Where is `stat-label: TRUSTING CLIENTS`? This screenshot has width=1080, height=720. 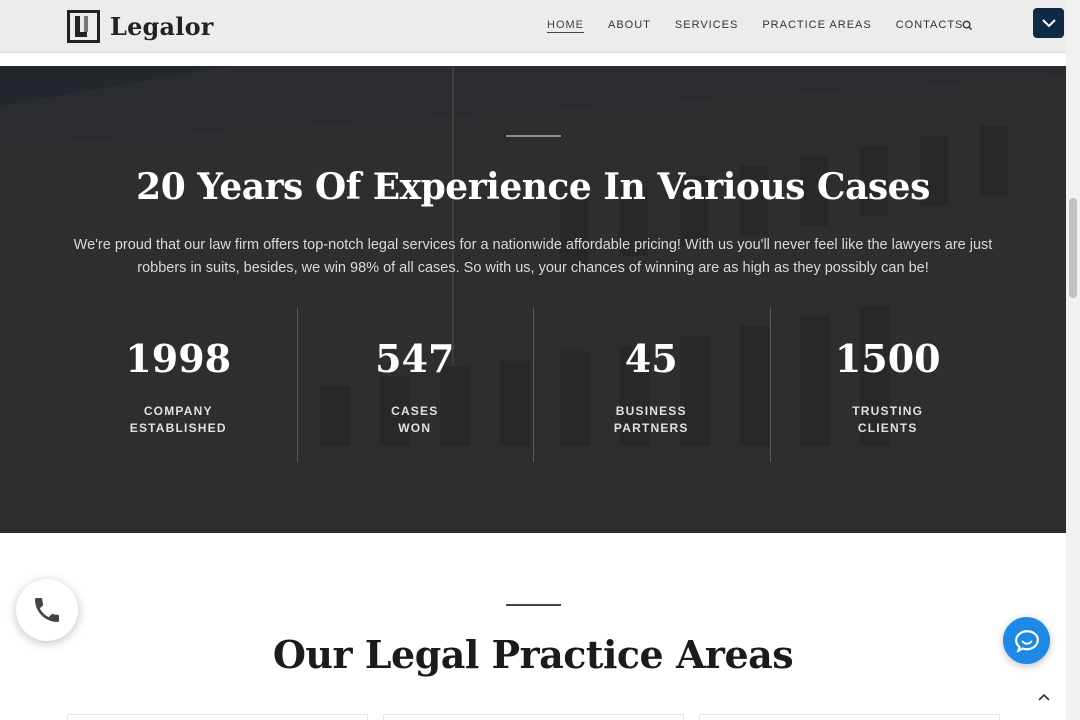
stat-label: TRUSTING CLIENTS is located at coordinates (888, 419).